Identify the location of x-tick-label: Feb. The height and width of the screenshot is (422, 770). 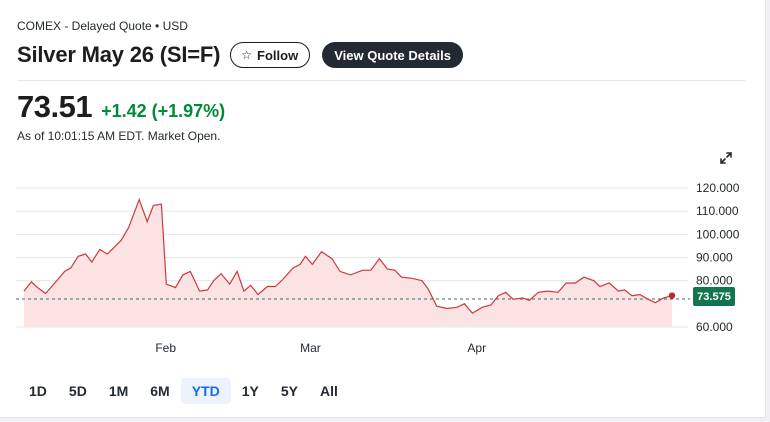
(165, 348).